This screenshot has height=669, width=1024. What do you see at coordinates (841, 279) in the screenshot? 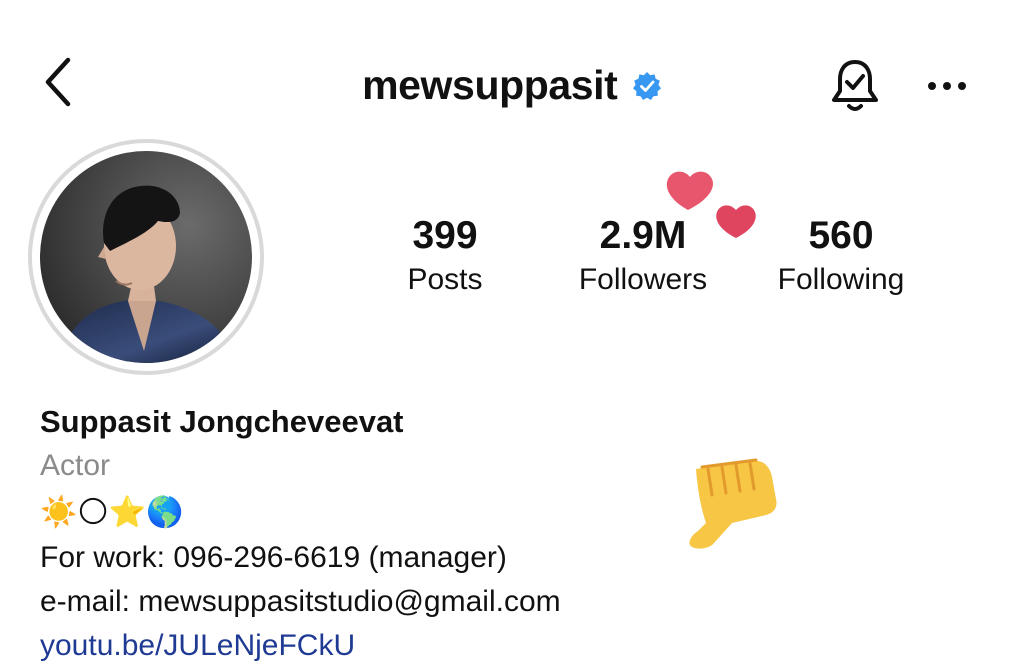
I see `following-label: Following` at bounding box center [841, 279].